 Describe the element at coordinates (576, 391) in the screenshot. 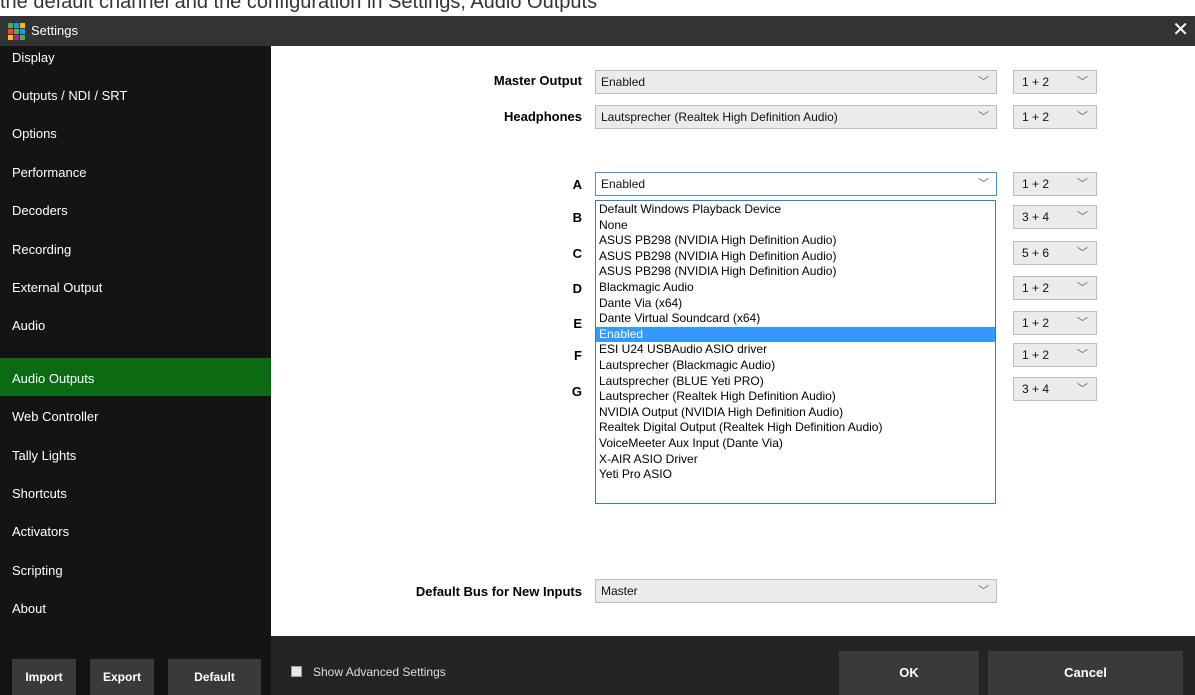

I see `bus-g-label: G` at that location.